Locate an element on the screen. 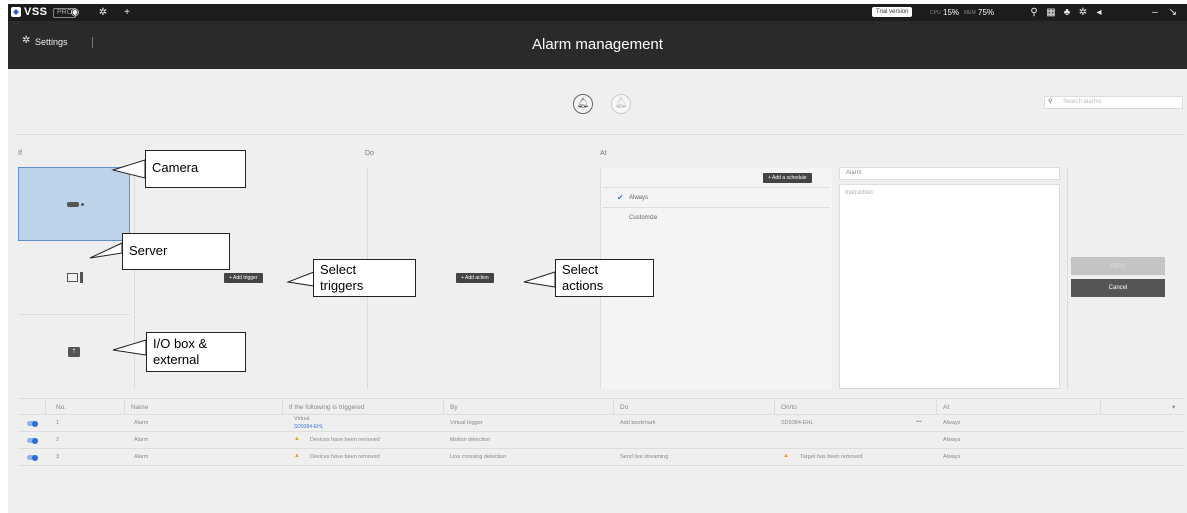 Image resolution: width=1187 pixels, height=513 pixels. io-callout-text: I/O box & external is located at coordinates (180, 351).